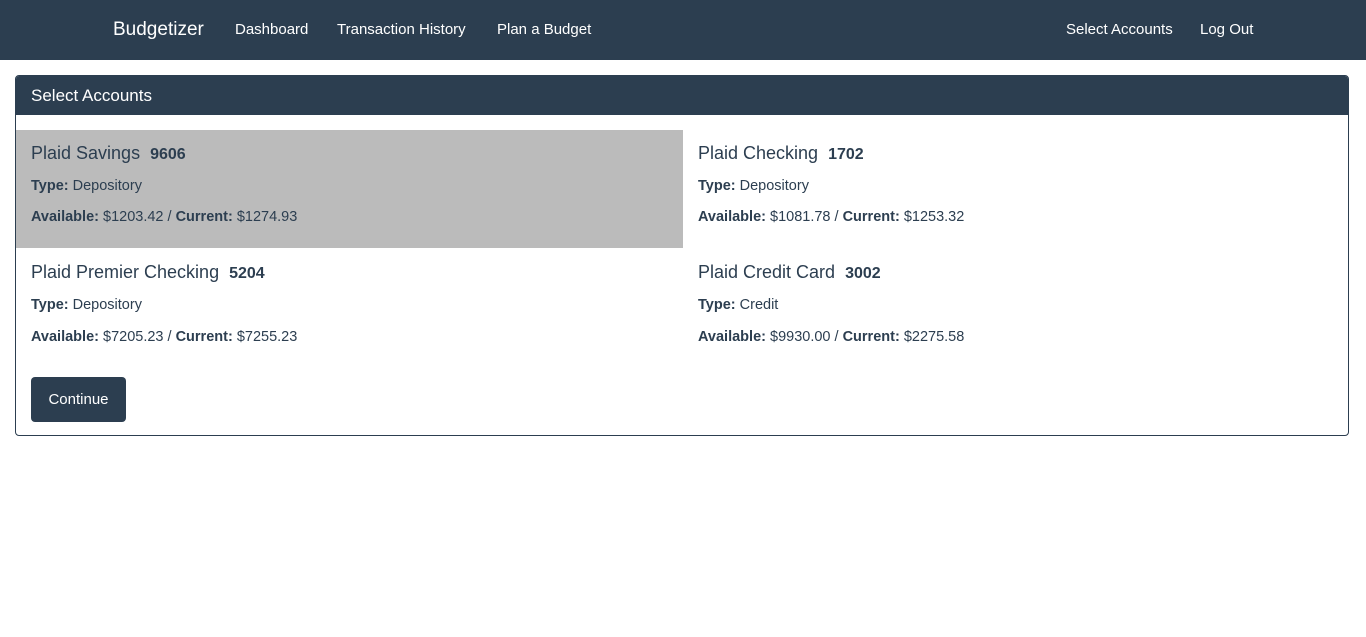 Image resolution: width=1366 pixels, height=637 pixels. What do you see at coordinates (767, 272) in the screenshot?
I see `account-name: Plaid Credit Card` at bounding box center [767, 272].